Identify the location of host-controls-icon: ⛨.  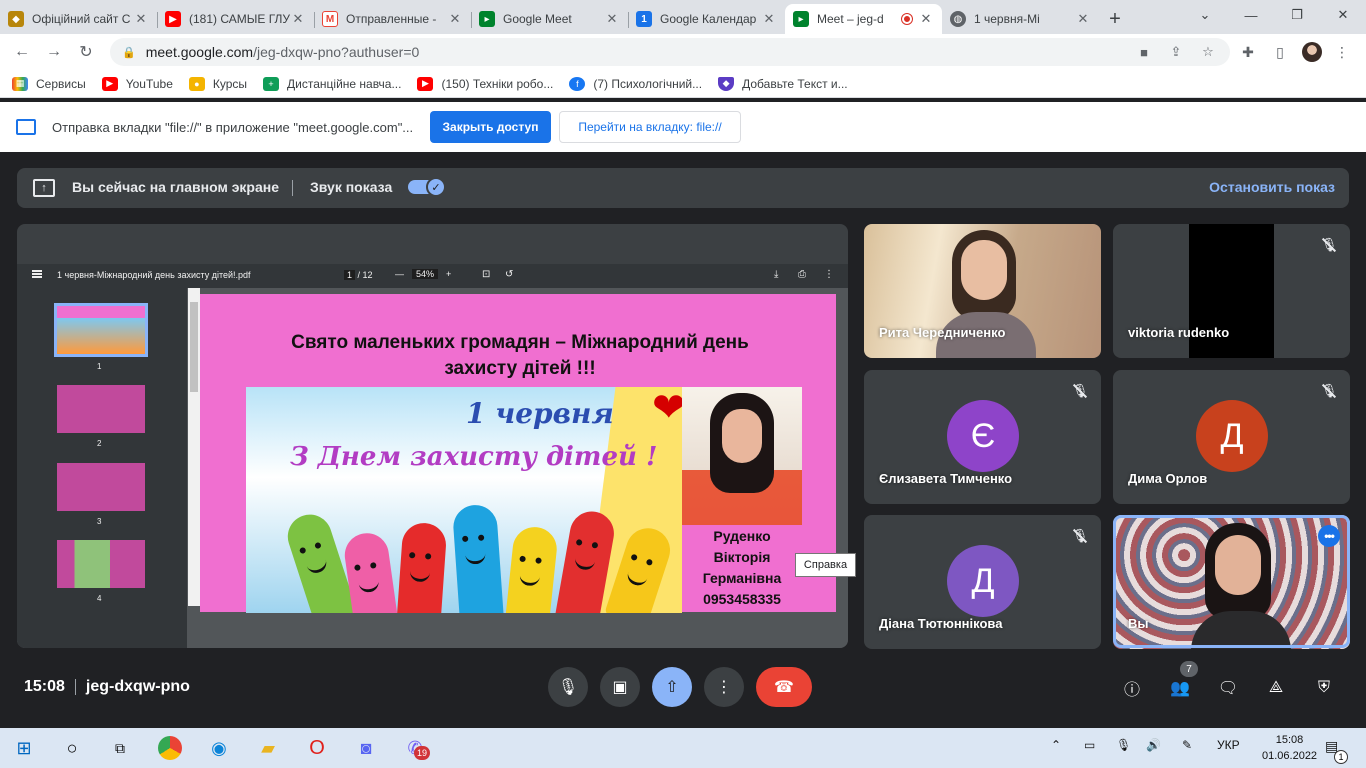
(1324, 688).